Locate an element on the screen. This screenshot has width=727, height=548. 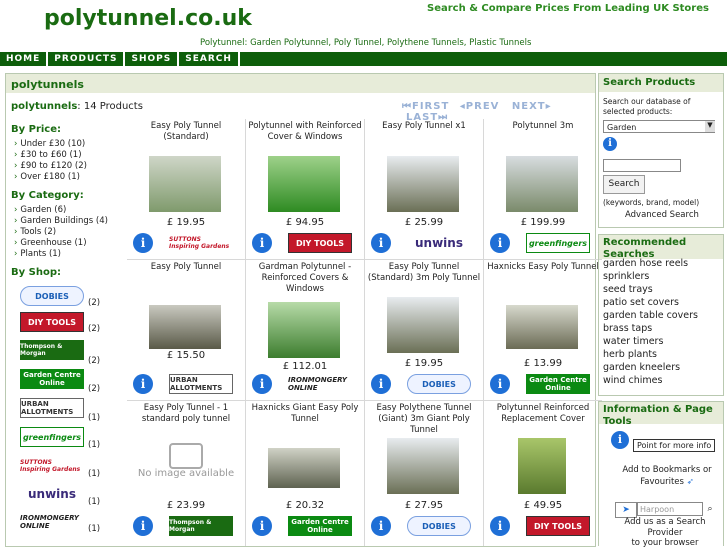
nav-search: SEARCH is located at coordinates (209, 59).